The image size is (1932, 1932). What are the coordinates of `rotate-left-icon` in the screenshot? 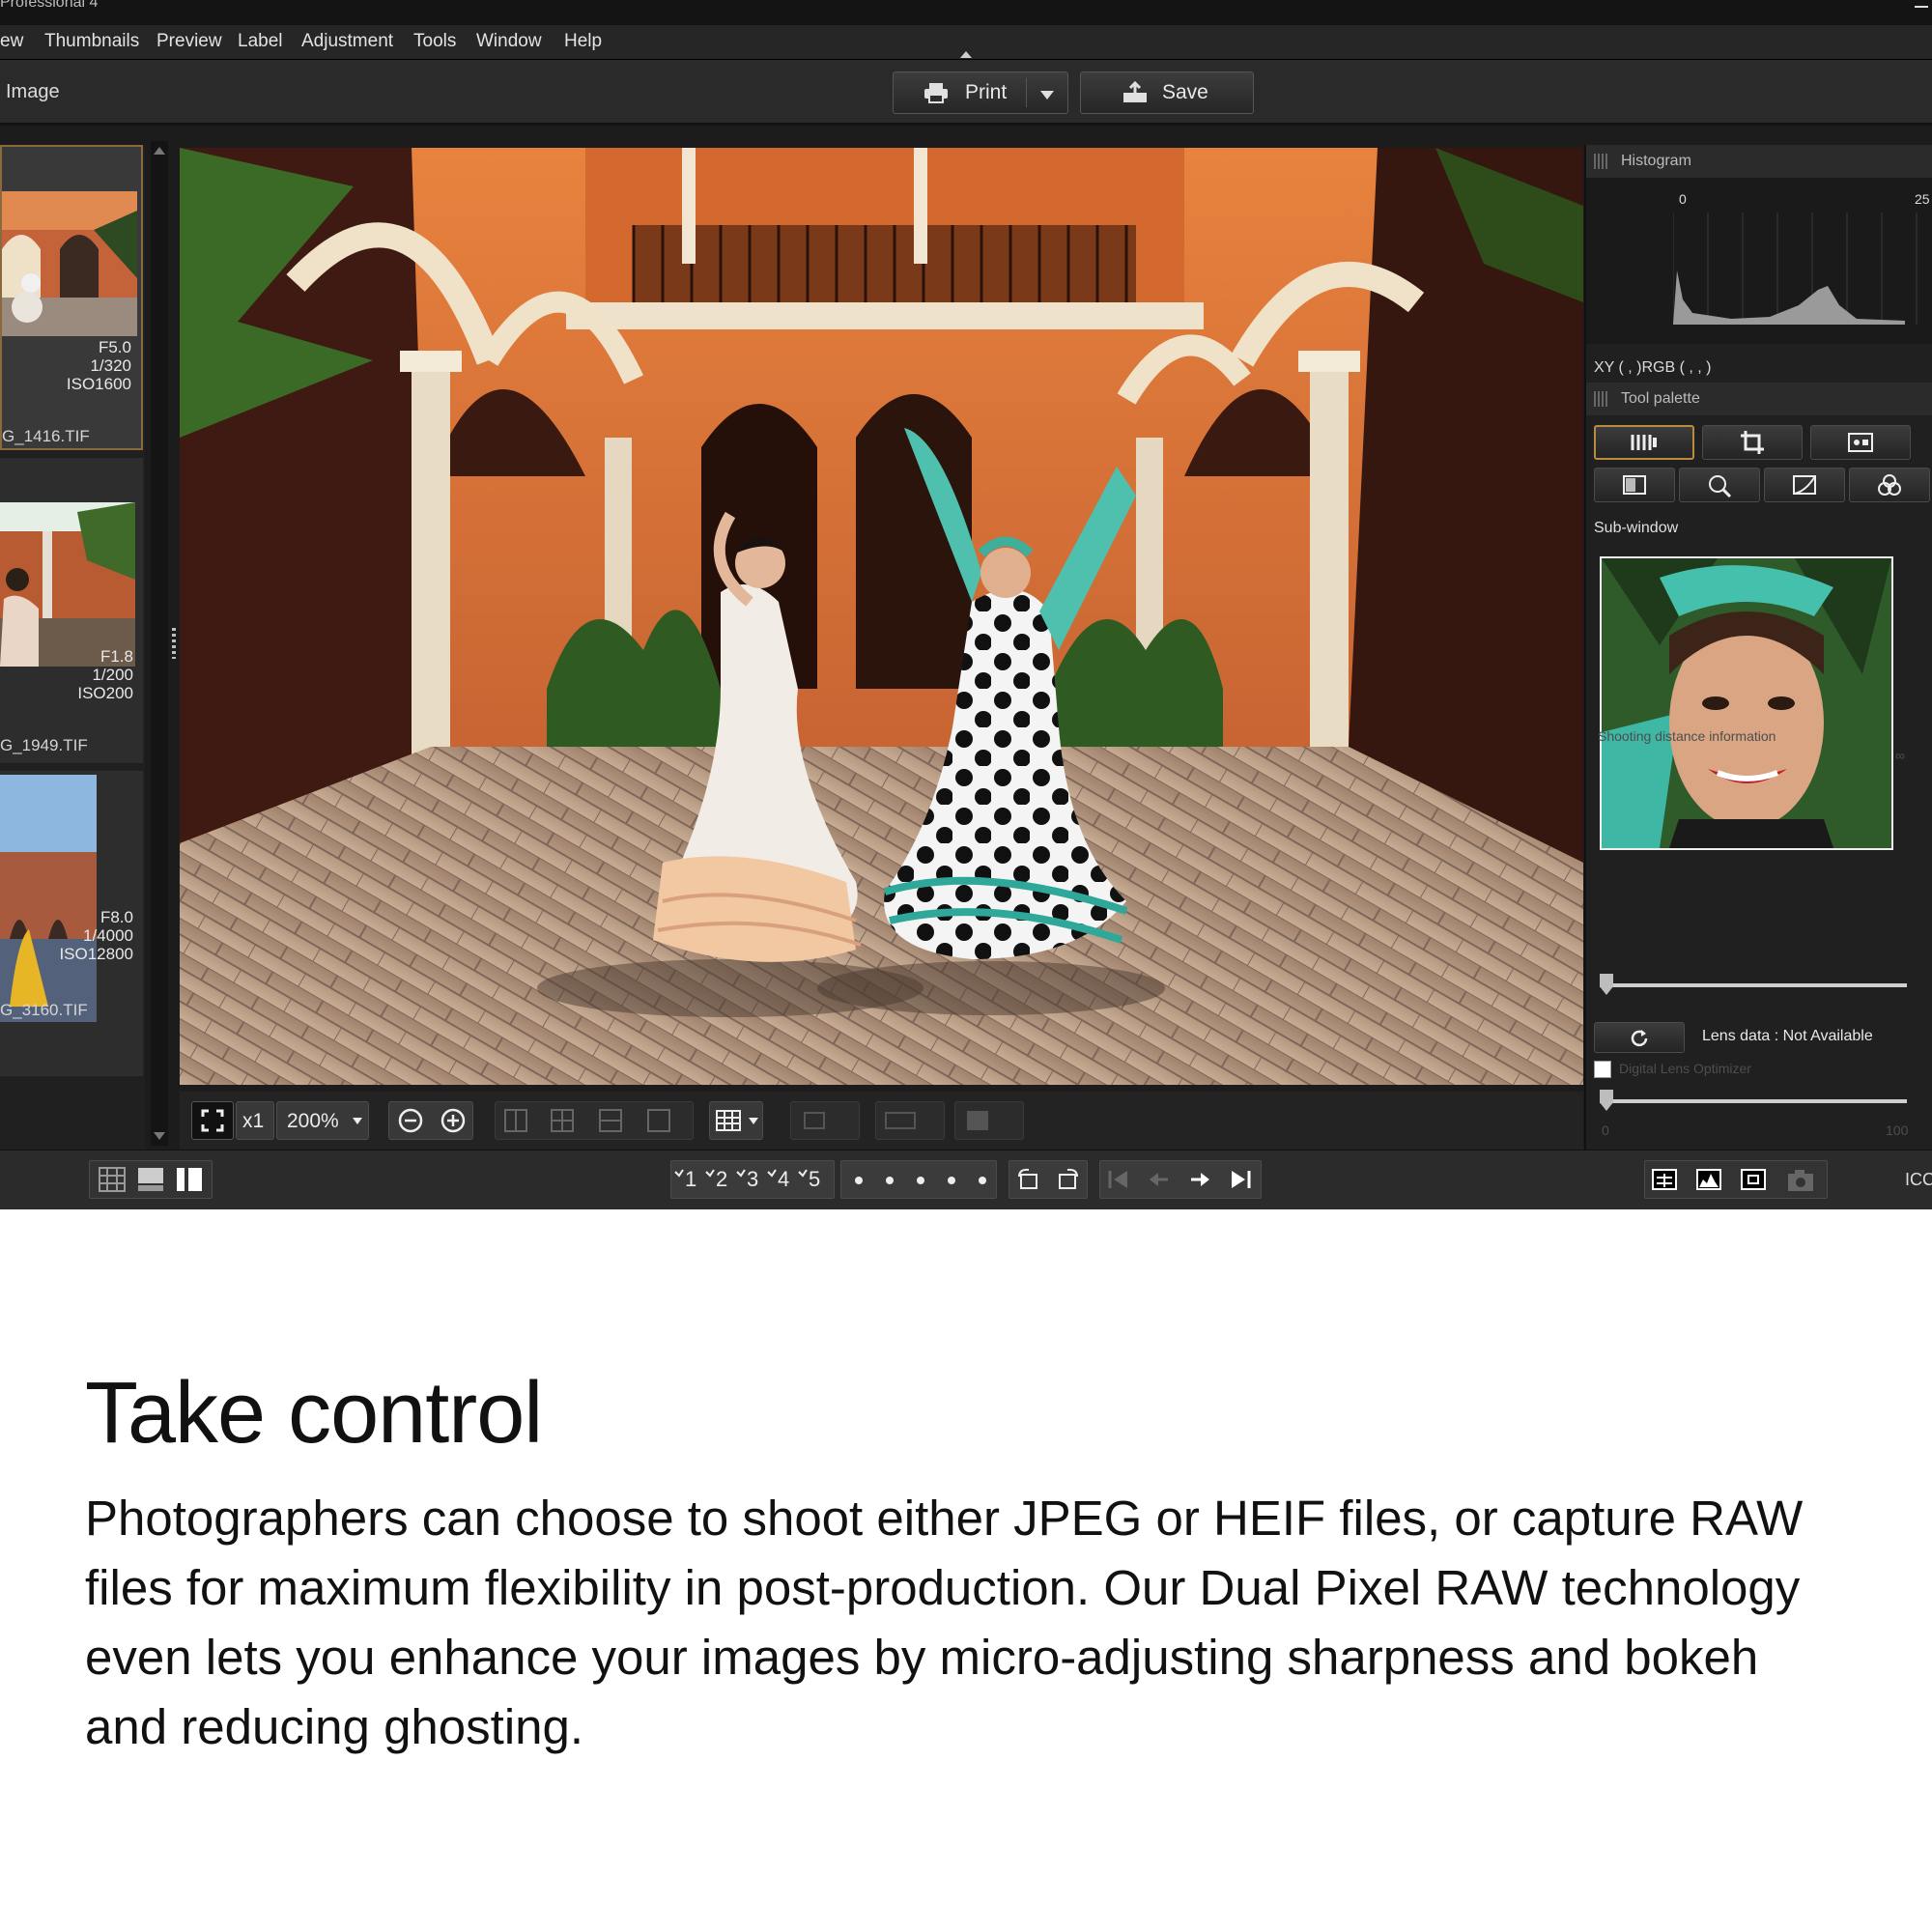 It's located at (1027, 1179).